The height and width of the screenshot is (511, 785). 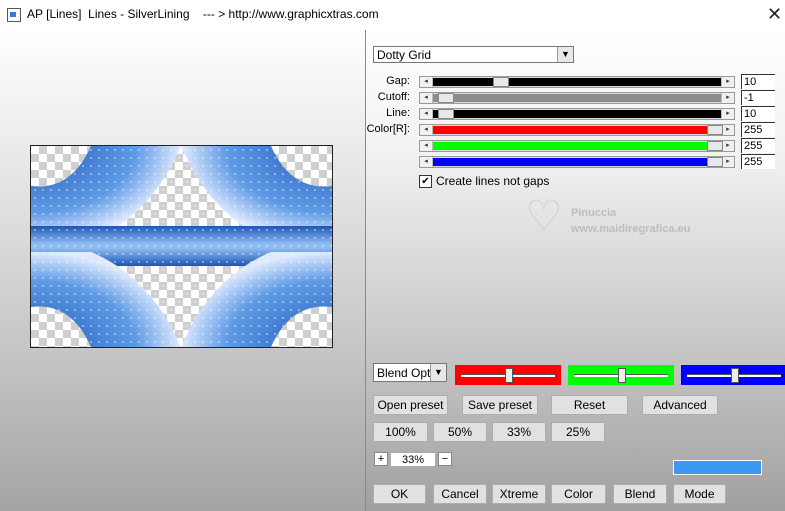 What do you see at coordinates (460, 432) in the screenshot?
I see `zoom-50-button: 50%` at bounding box center [460, 432].